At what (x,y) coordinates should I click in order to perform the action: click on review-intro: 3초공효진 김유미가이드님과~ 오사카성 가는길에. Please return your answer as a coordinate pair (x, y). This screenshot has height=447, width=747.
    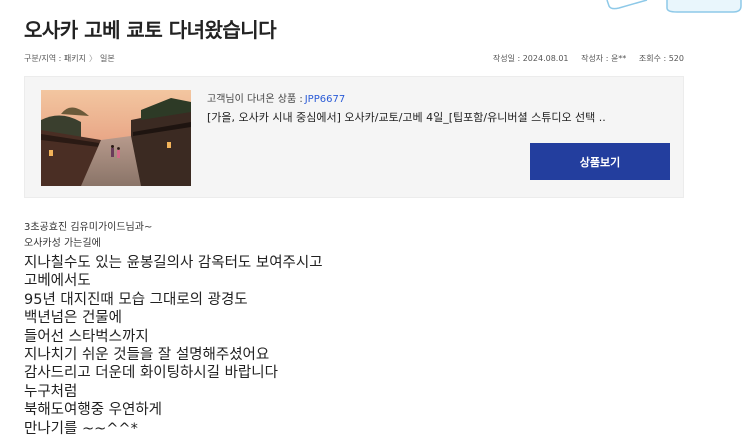
    Looking at the image, I should click on (88, 236).